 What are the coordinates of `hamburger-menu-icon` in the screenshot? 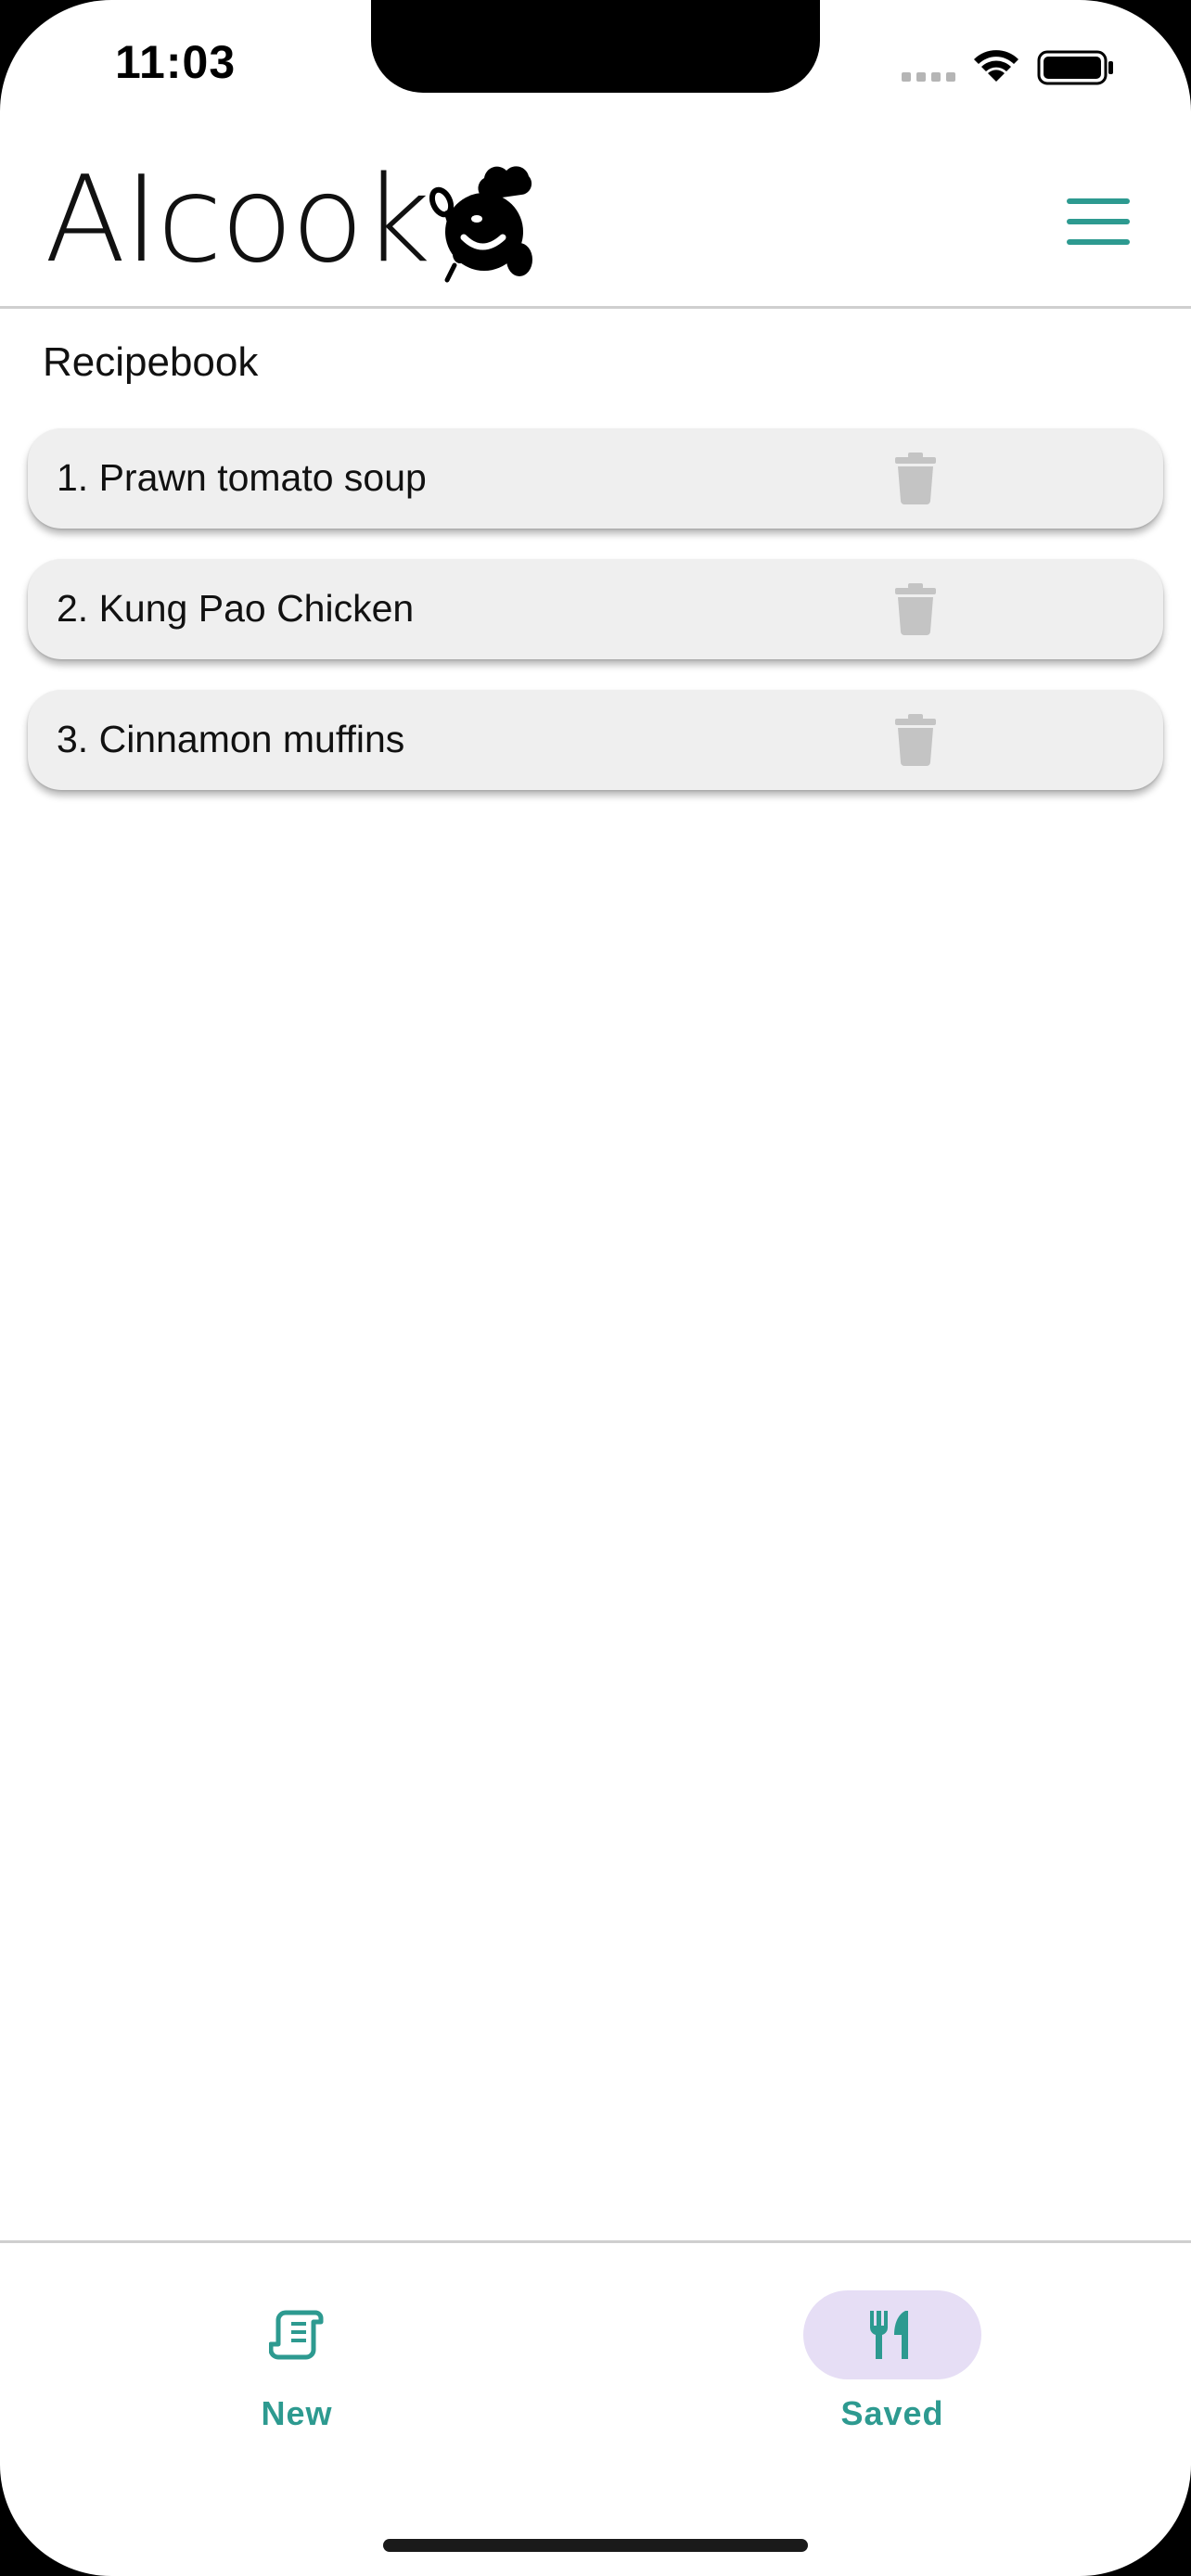 It's located at (1098, 222).